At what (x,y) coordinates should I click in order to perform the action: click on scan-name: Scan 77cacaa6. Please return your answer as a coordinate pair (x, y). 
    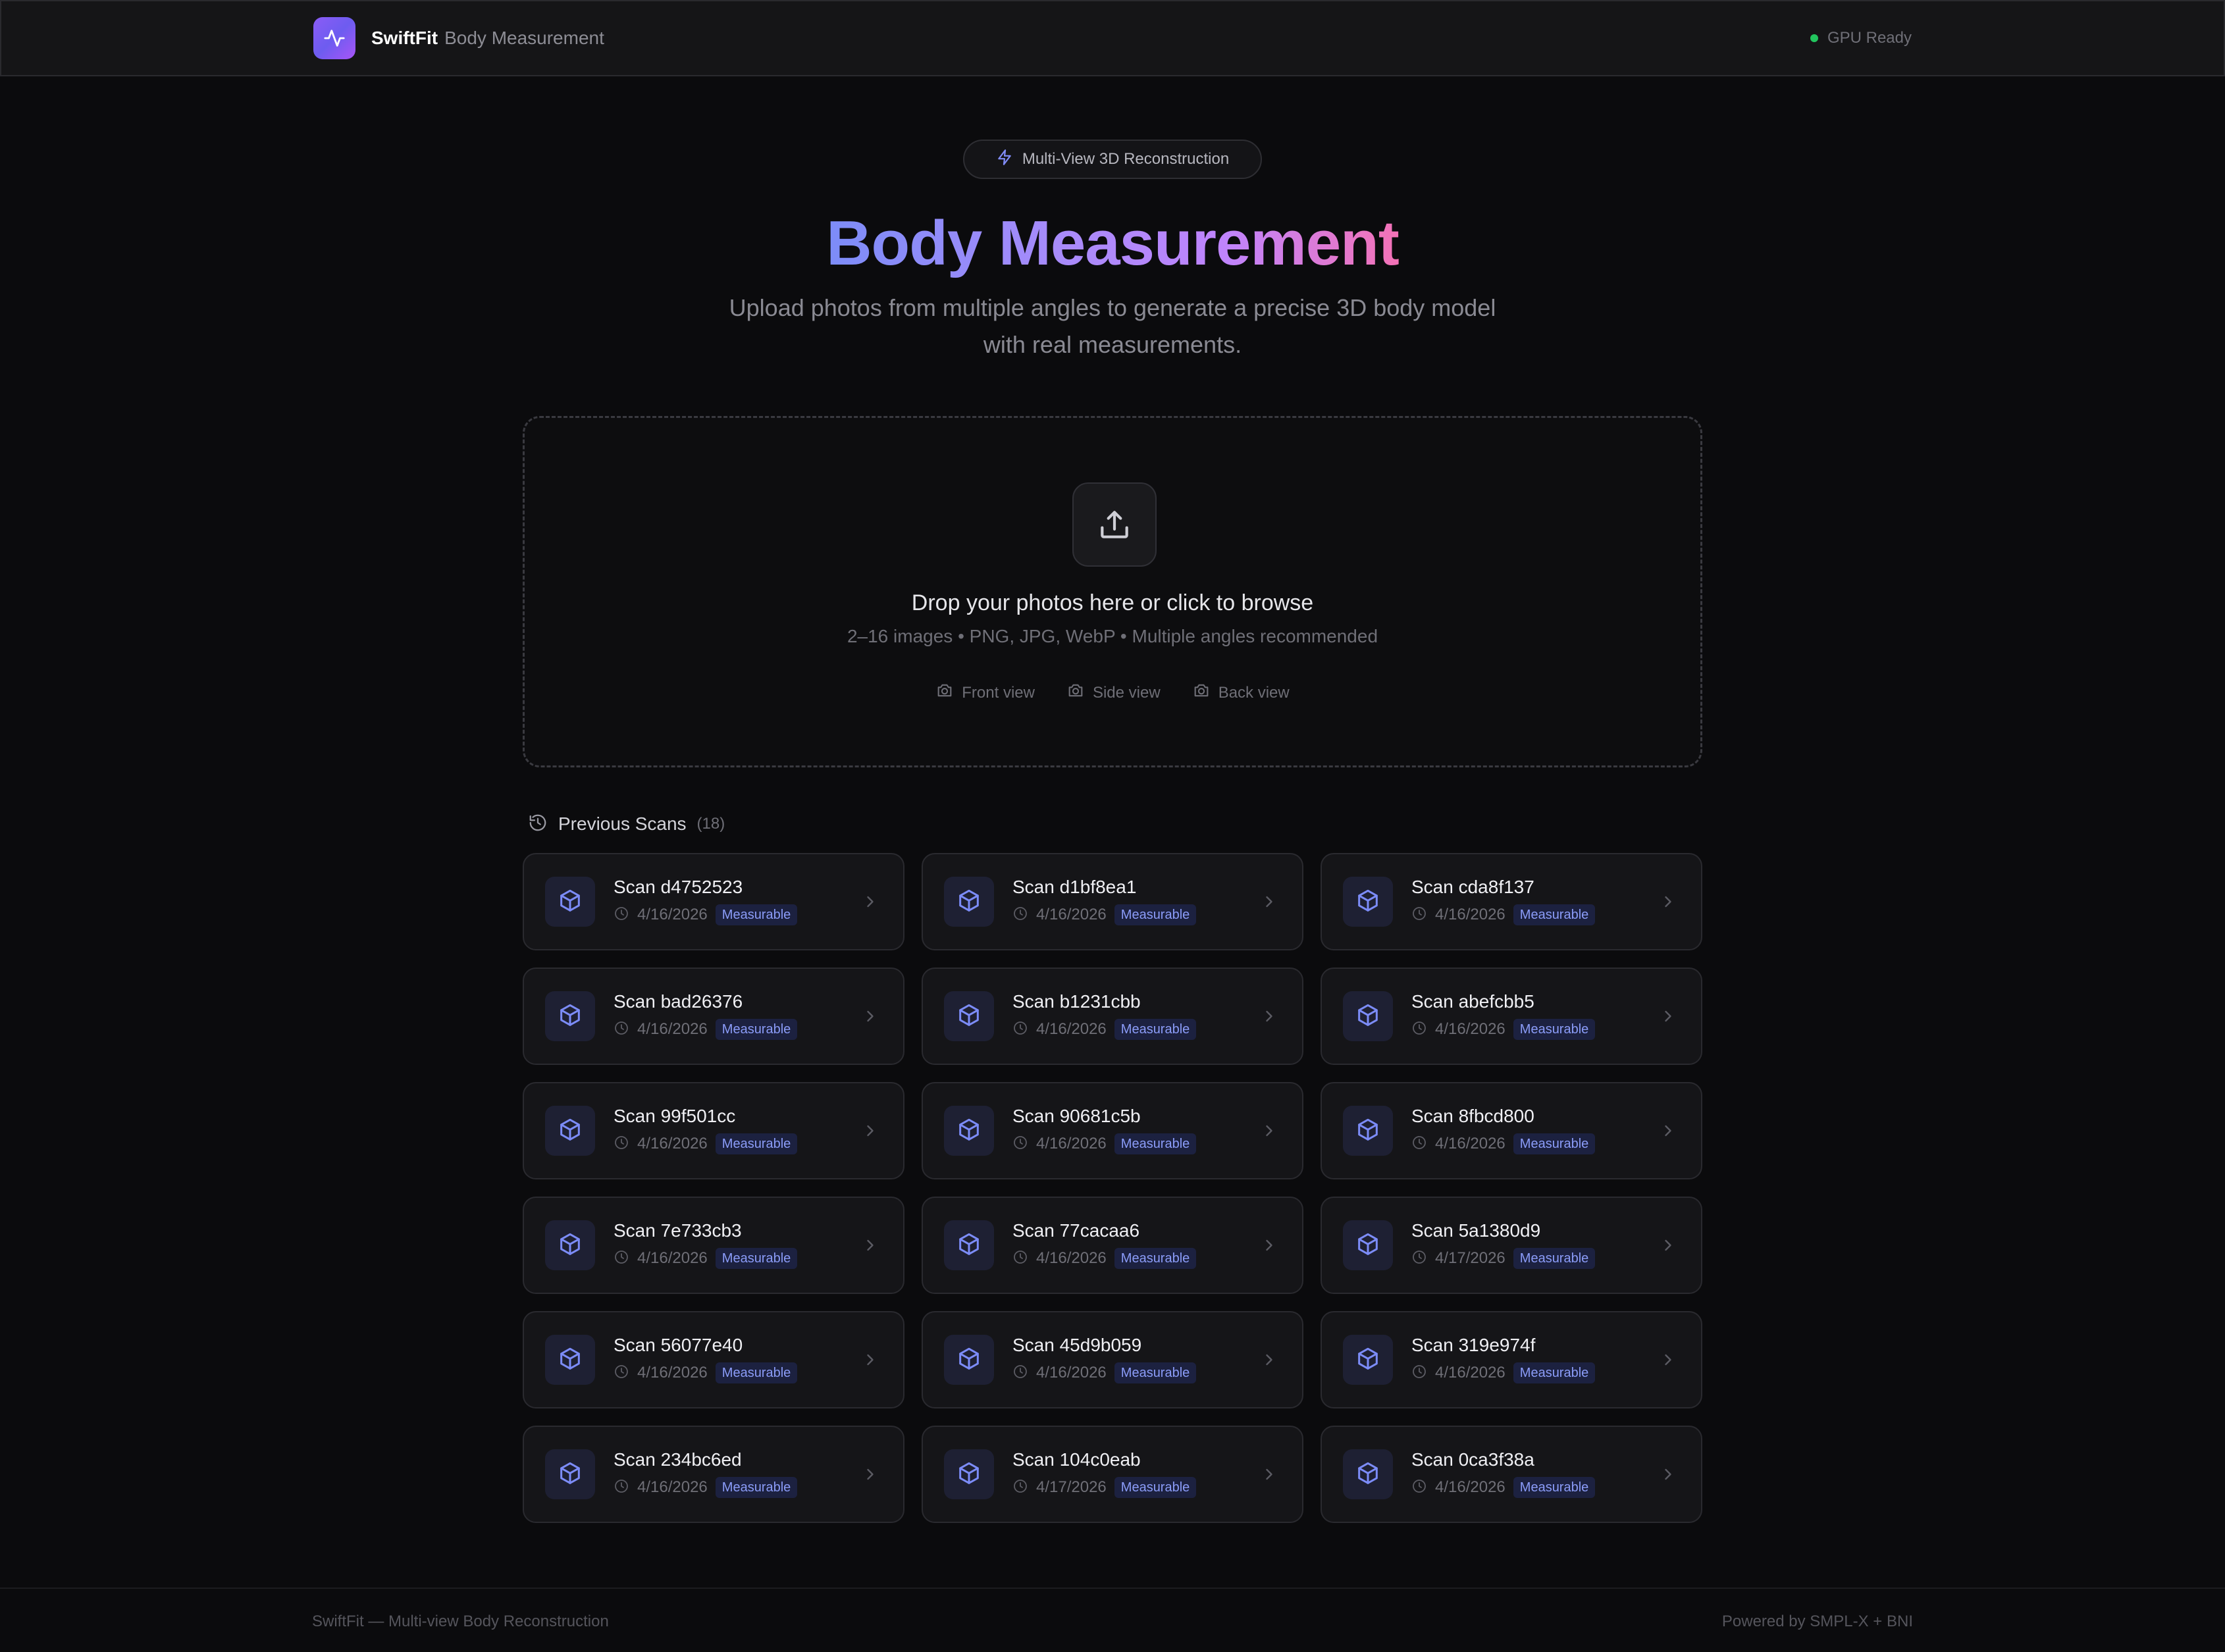
    Looking at the image, I should click on (1076, 1230).